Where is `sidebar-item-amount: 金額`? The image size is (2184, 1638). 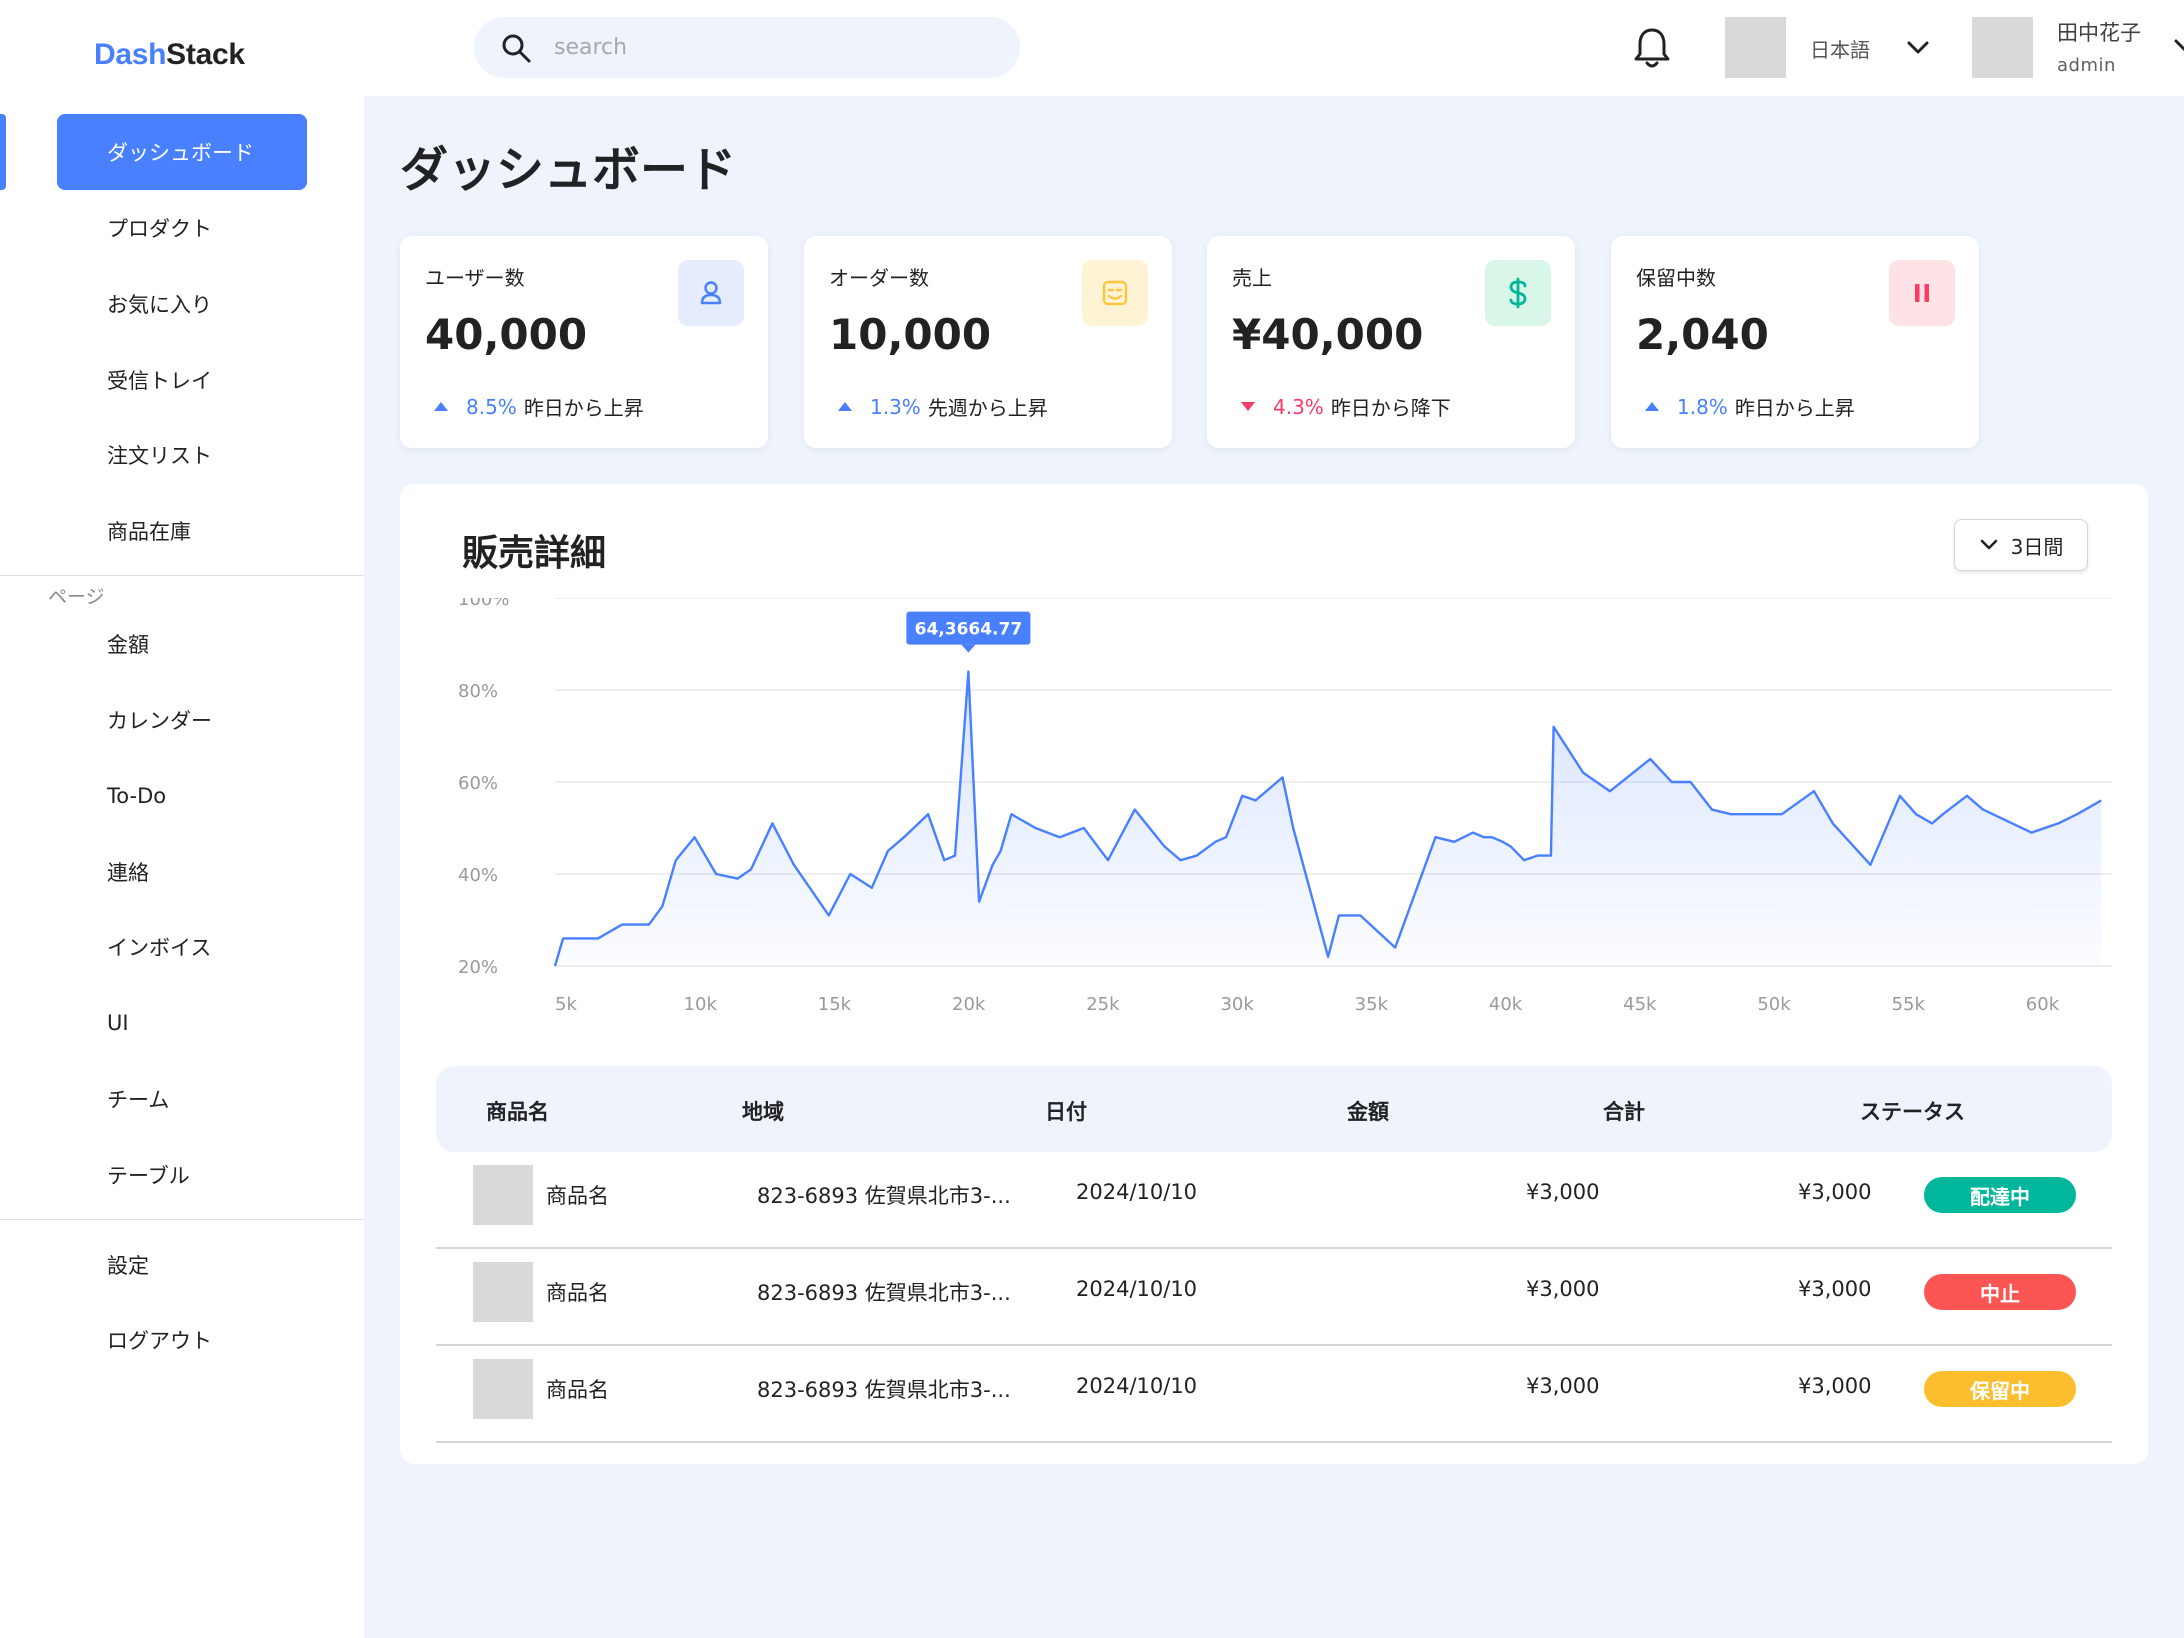 sidebar-item-amount: 金額 is located at coordinates (182, 644).